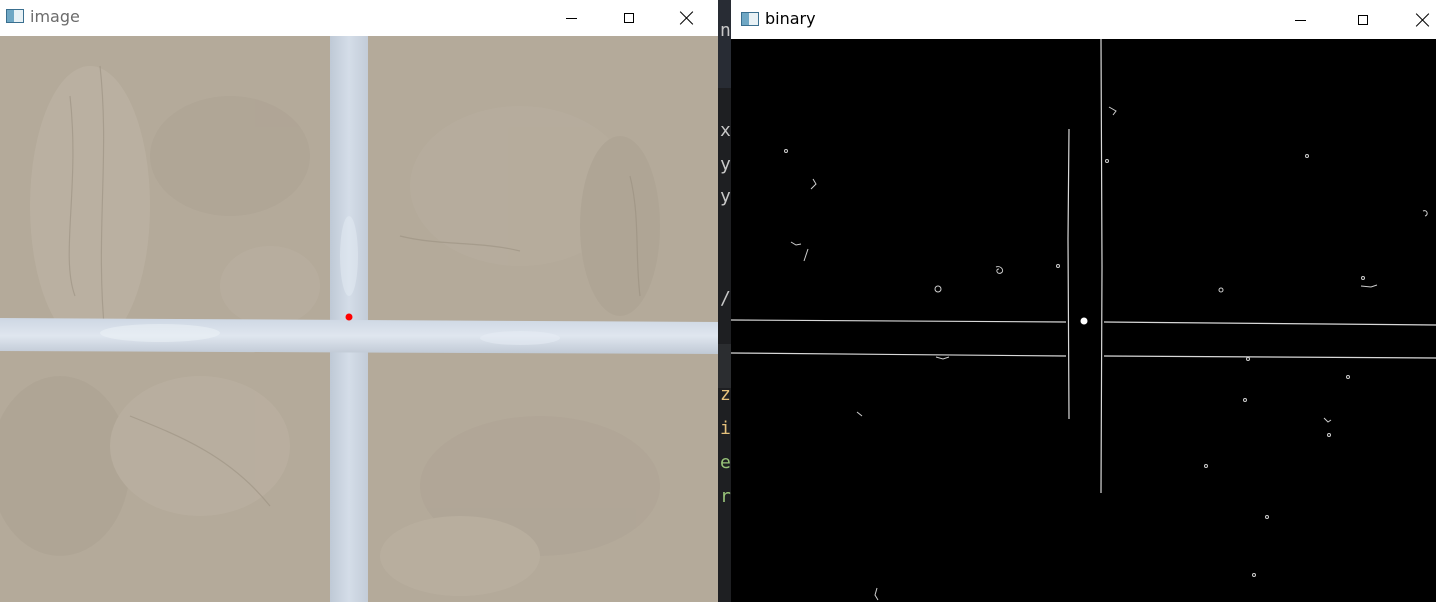  What do you see at coordinates (1083, 19) in the screenshot?
I see `binary-window-titlebar: binary` at bounding box center [1083, 19].